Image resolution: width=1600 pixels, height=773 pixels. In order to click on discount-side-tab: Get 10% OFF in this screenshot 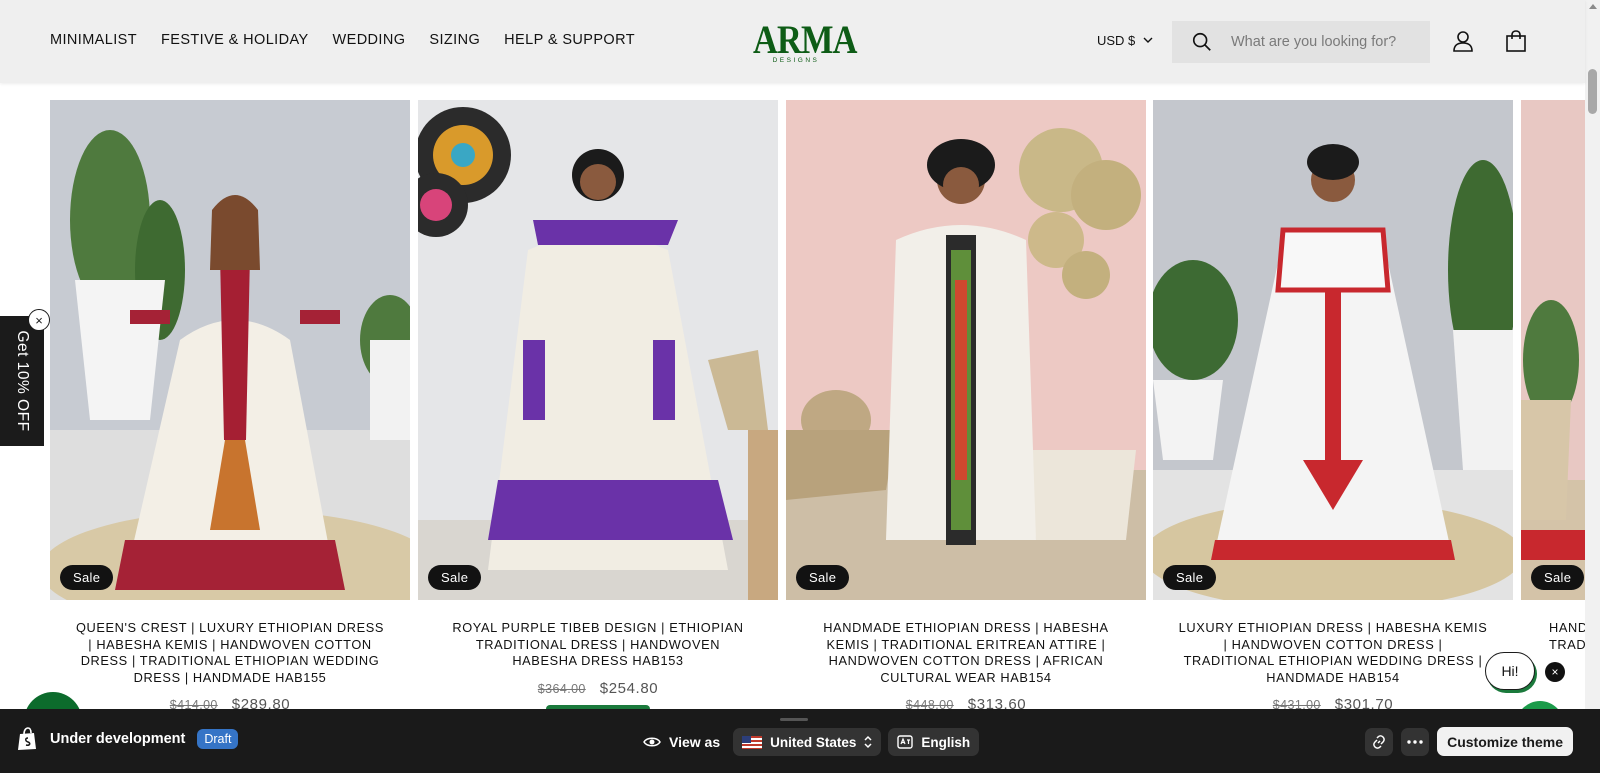, I will do `click(22, 381)`.